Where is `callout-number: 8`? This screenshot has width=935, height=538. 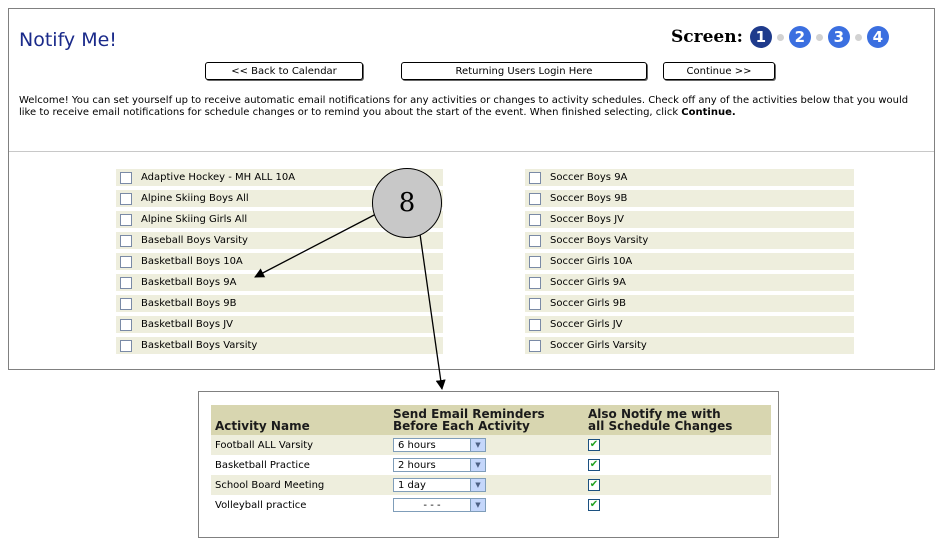 callout-number: 8 is located at coordinates (407, 203).